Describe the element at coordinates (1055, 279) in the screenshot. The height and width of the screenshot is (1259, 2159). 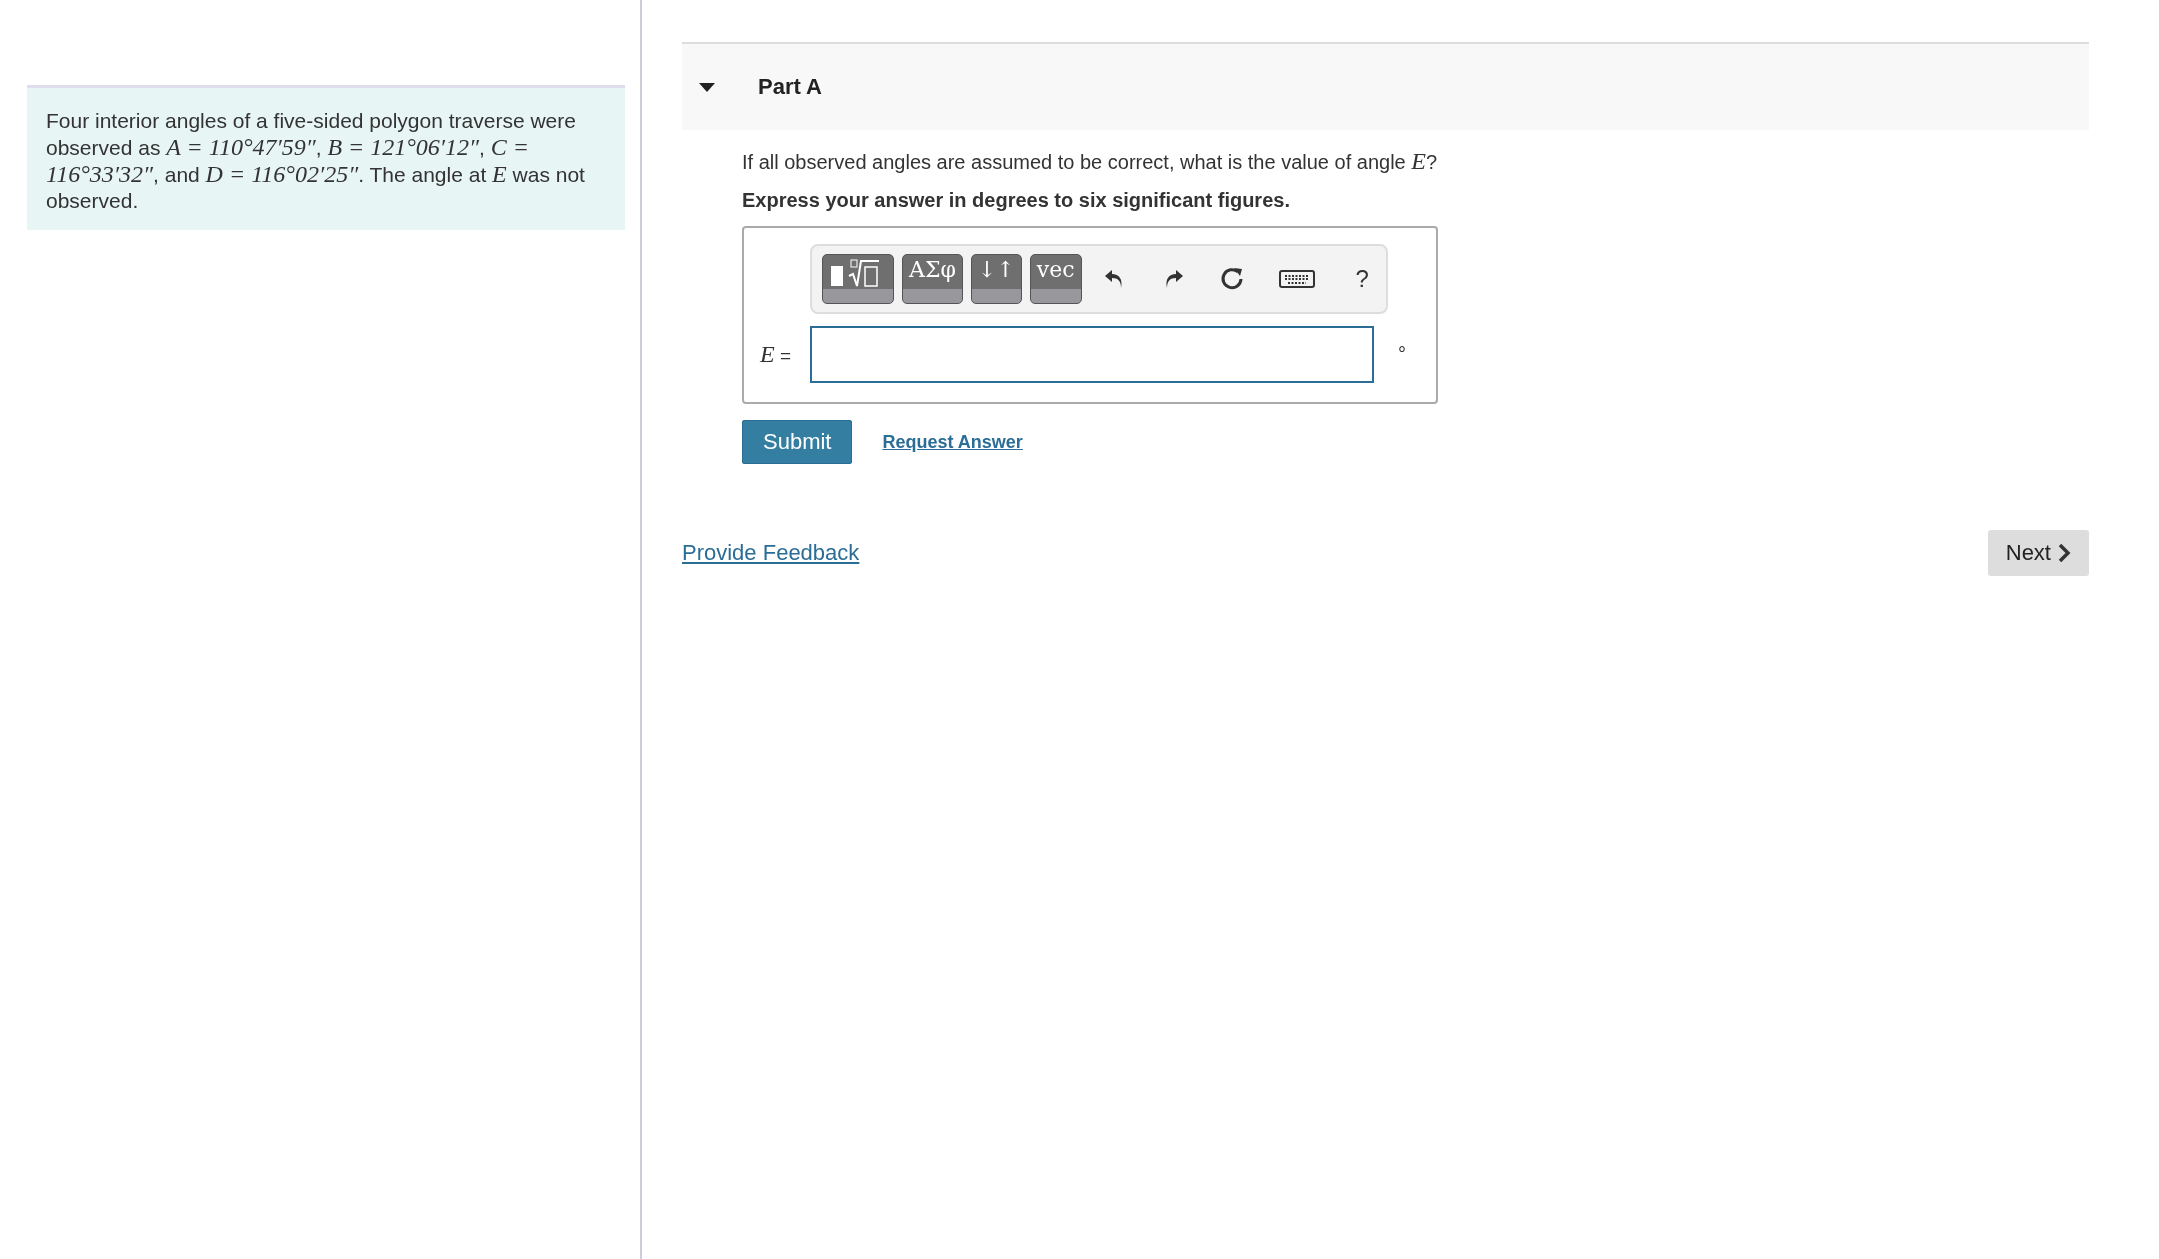
I see `symbol-button: vec` at that location.